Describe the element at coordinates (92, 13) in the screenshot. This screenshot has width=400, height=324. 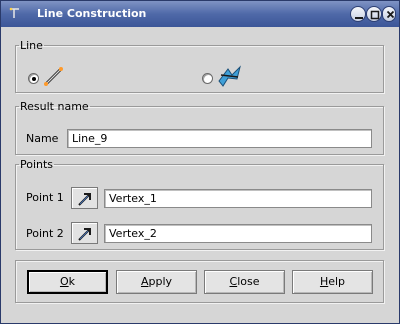
I see `window-title: Line Construction` at that location.